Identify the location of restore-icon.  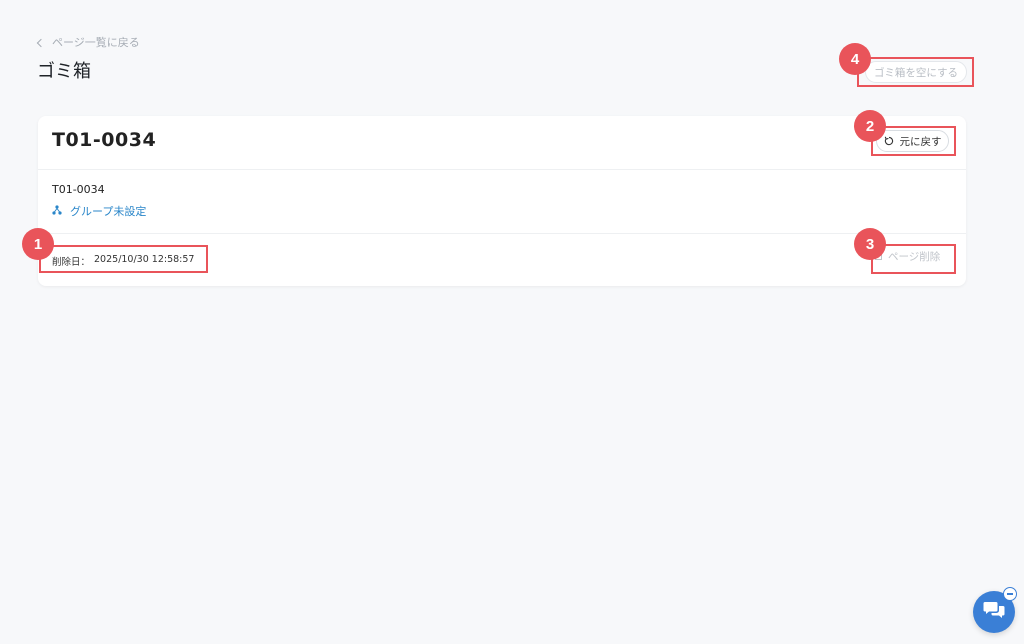
(889, 141).